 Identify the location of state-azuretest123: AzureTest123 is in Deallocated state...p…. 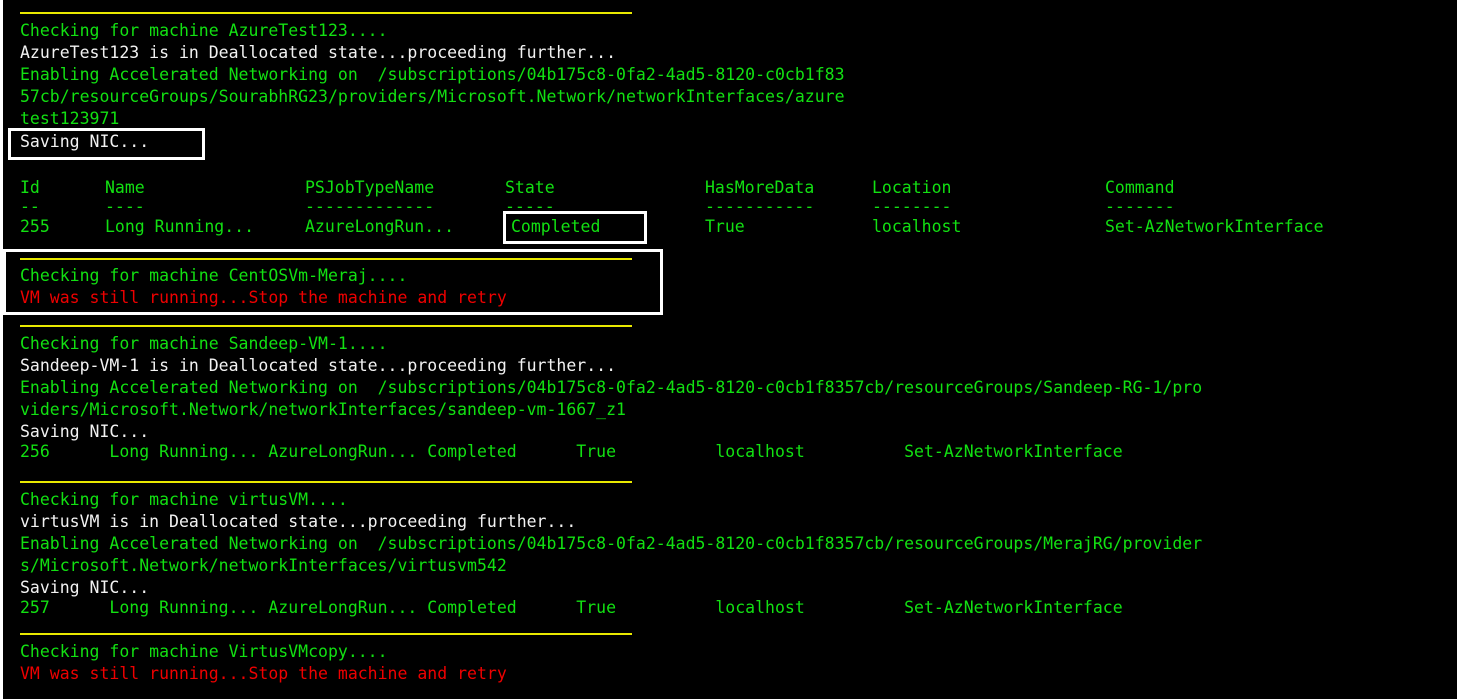
(318, 52).